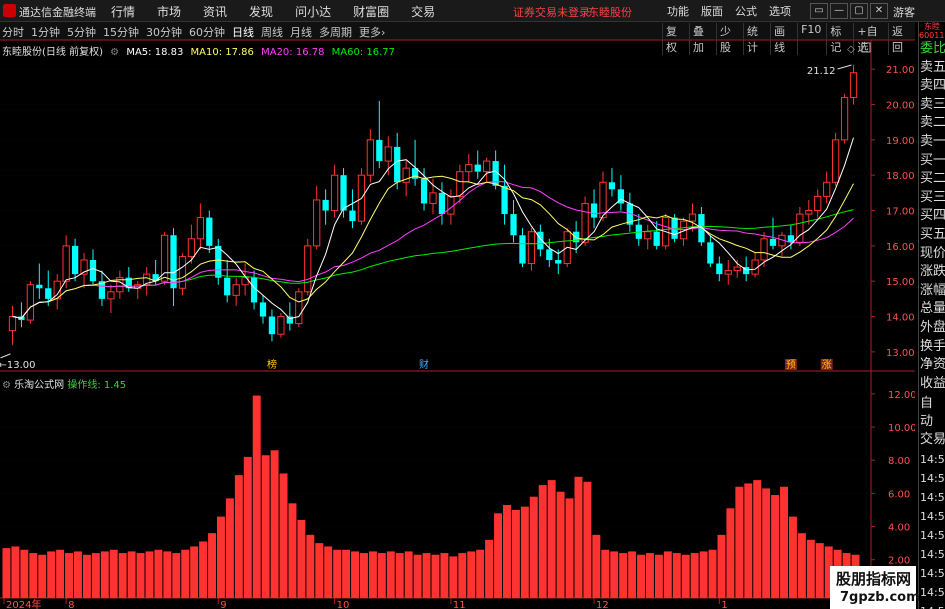 Image resolution: width=945 pixels, height=609 pixels. Describe the element at coordinates (372, 32) in the screenshot. I see `tab-more: 更多›` at that location.